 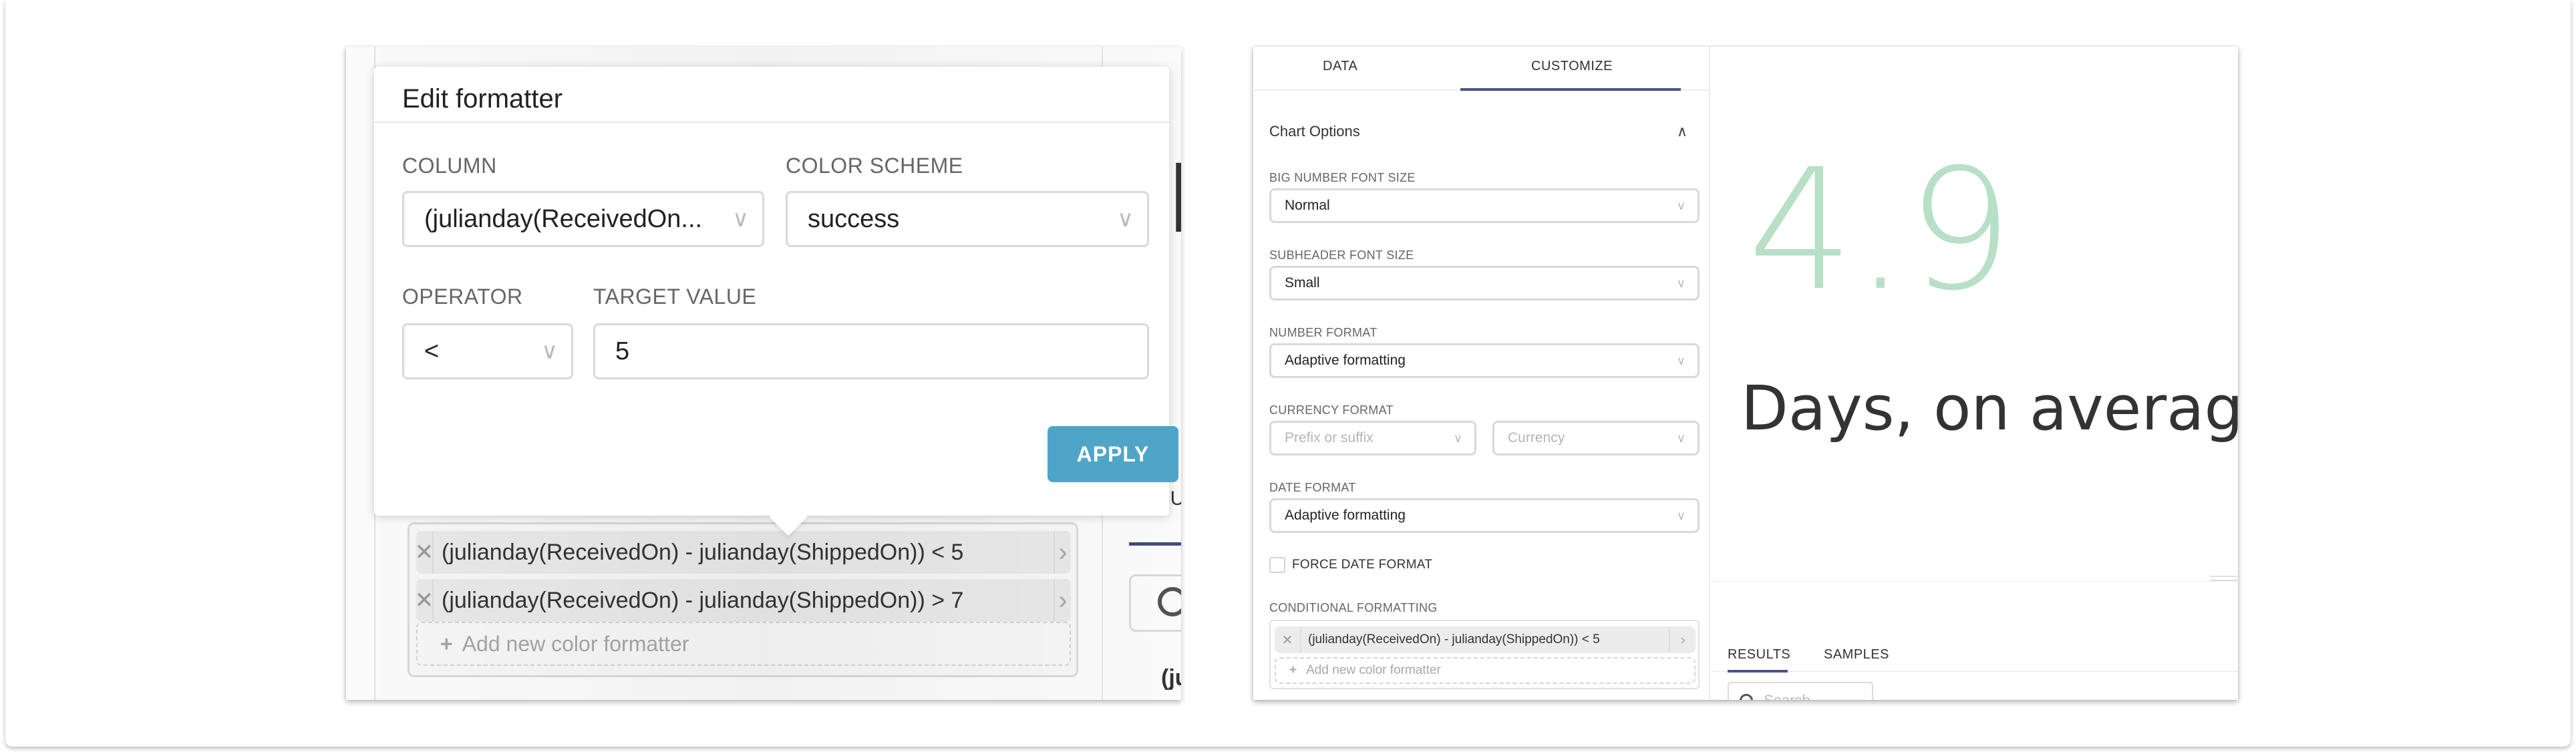 What do you see at coordinates (1484, 205) in the screenshot?
I see `big-number-font-size-select: Normal ∨` at bounding box center [1484, 205].